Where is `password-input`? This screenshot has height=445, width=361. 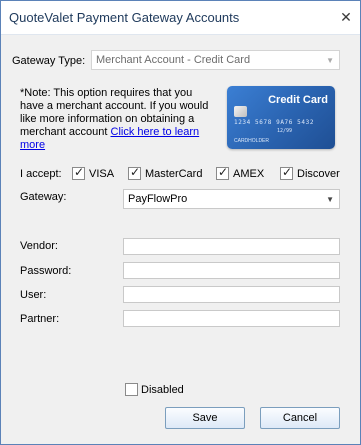 password-input is located at coordinates (231, 270).